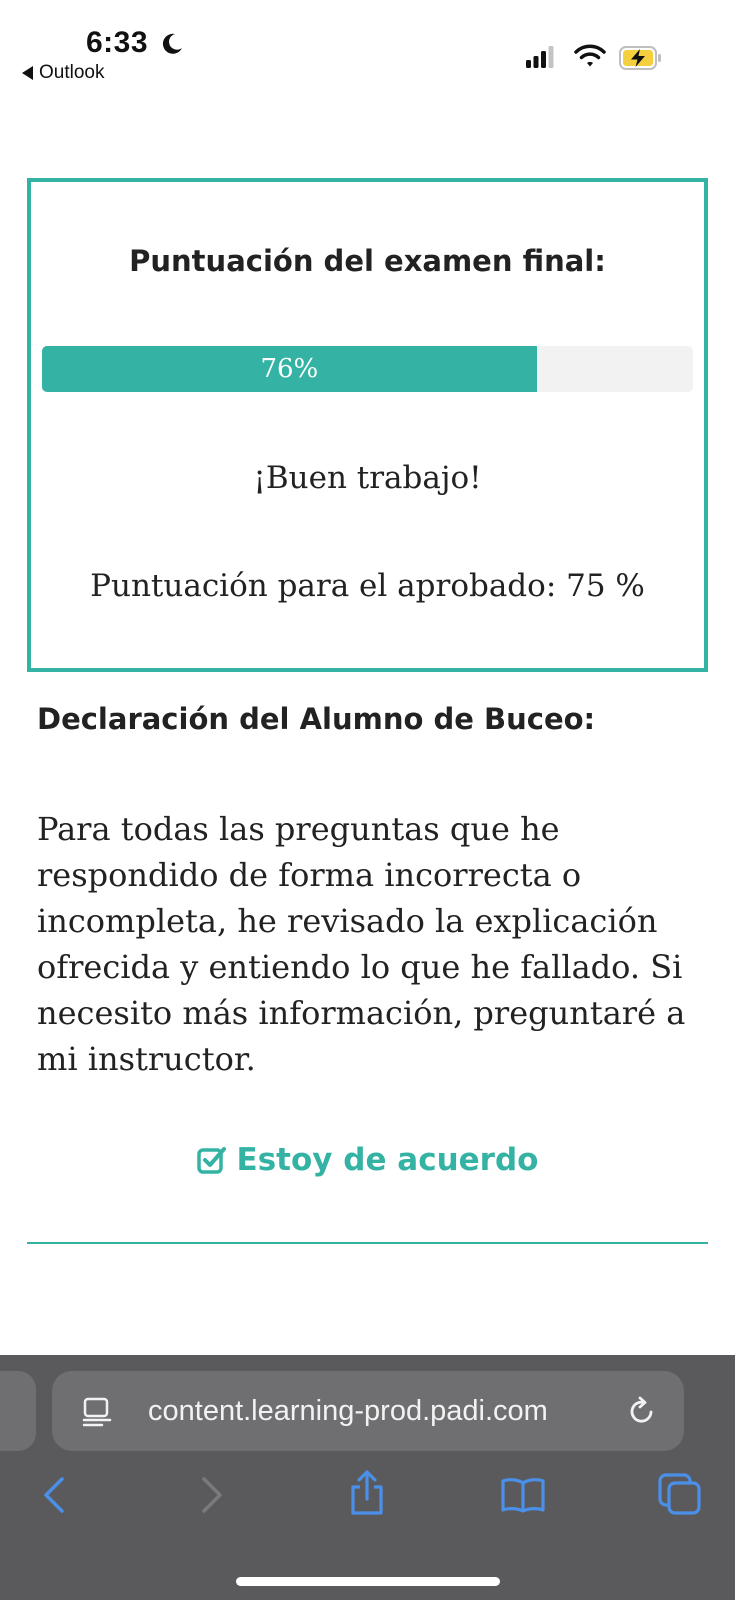 The image size is (735, 1600). I want to click on cellular-signal-icon, so click(540, 57).